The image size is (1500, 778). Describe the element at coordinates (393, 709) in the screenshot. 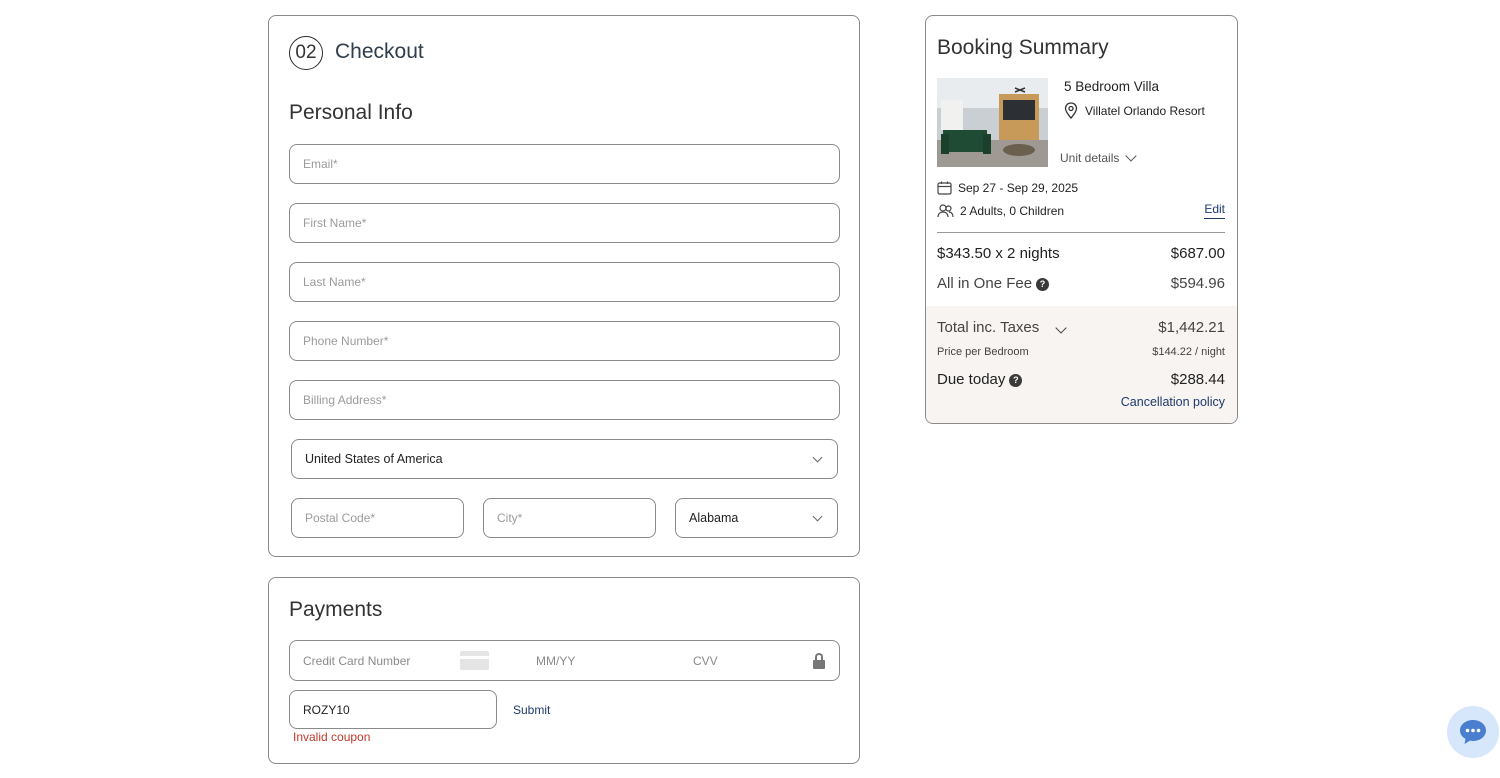

I see `coupon-input: ROZY10` at that location.